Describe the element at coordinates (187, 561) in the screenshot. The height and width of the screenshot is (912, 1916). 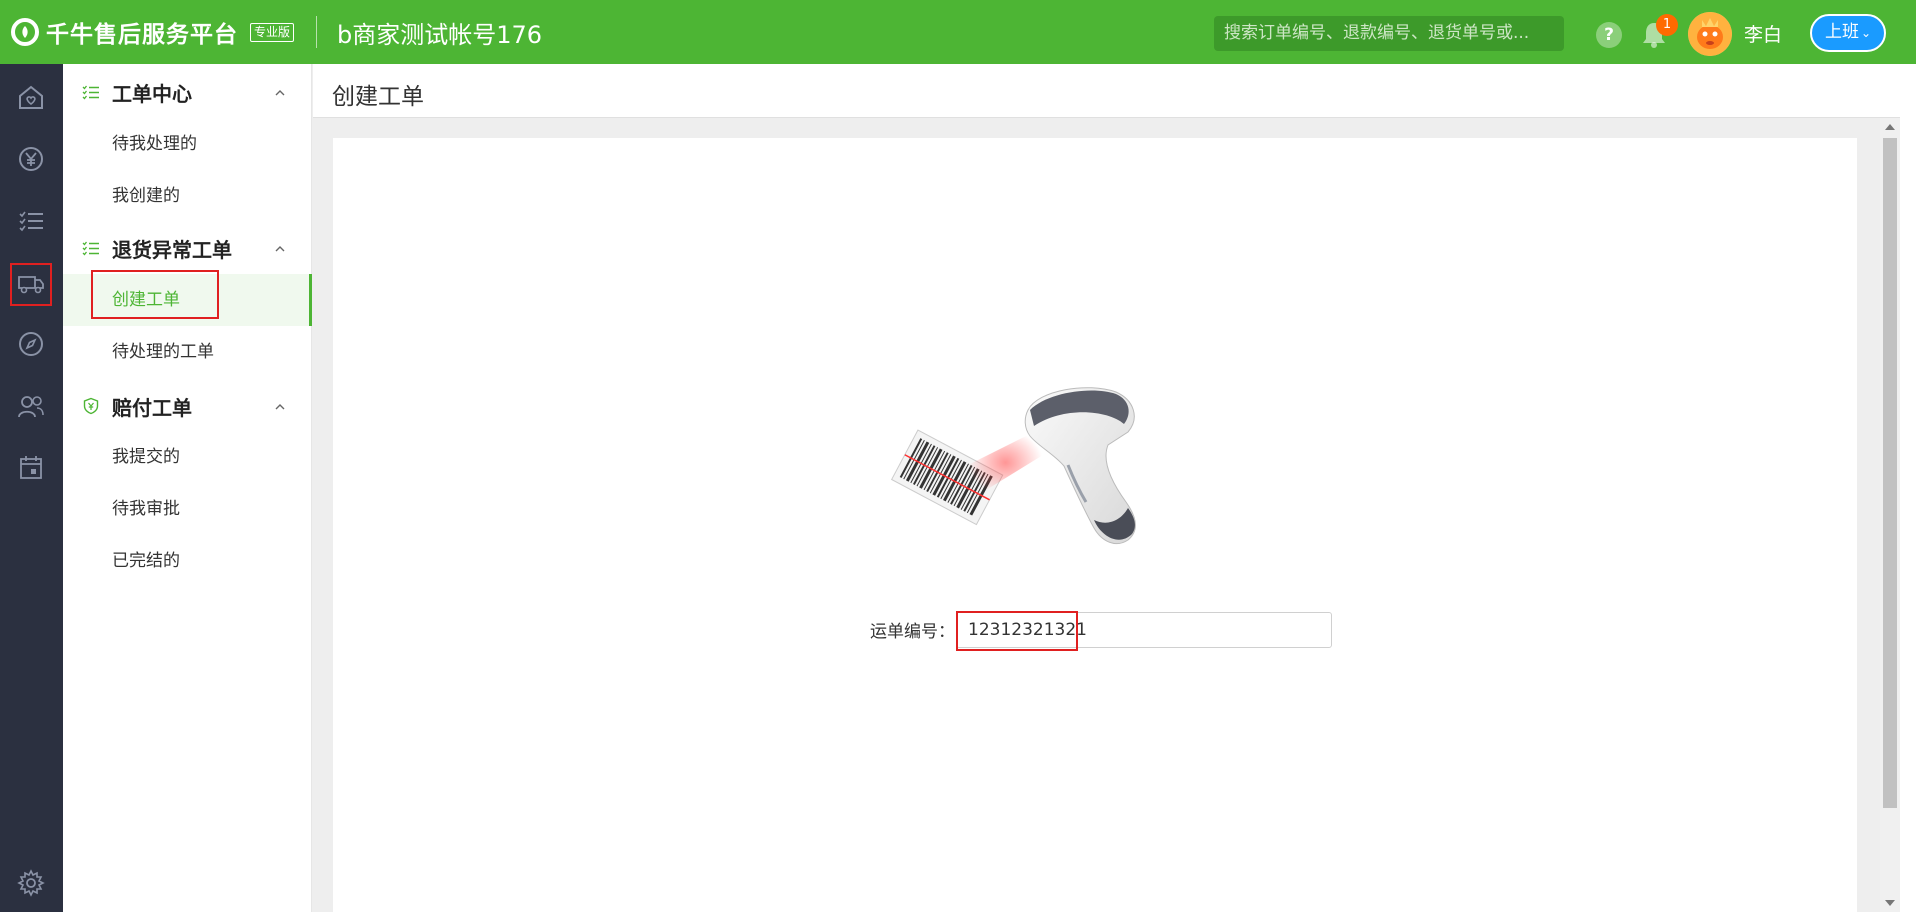
I see `sidebar-item-completed: 已完结的` at that location.